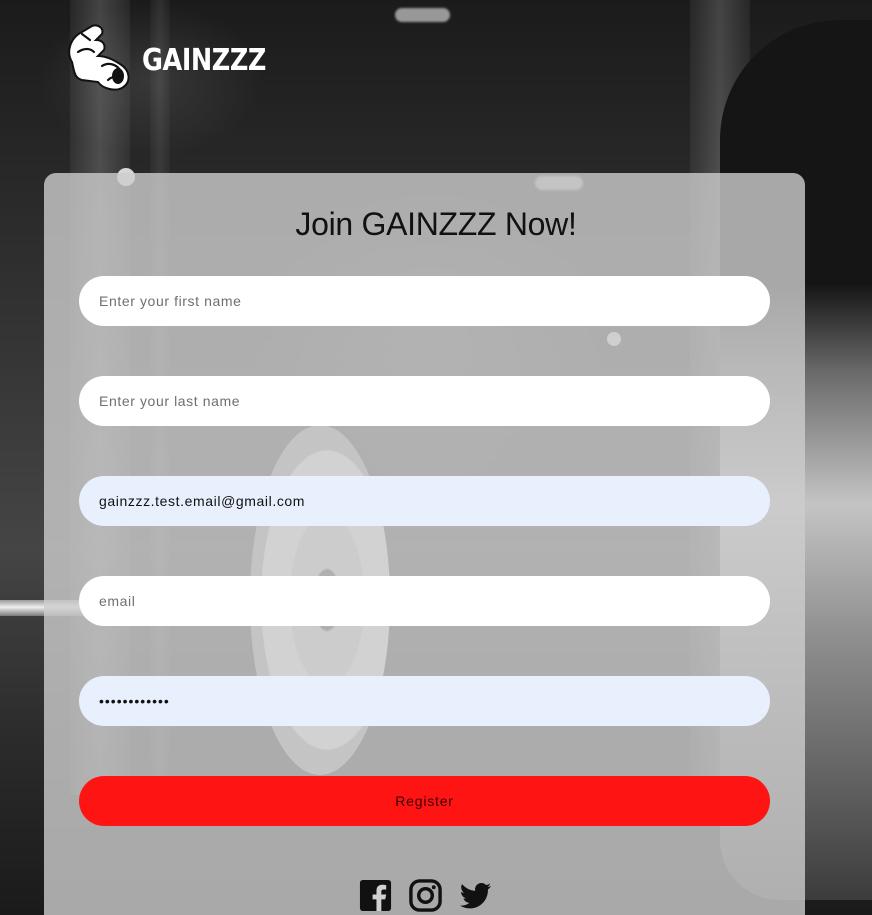 The width and height of the screenshot is (872, 915). What do you see at coordinates (99, 57) in the screenshot?
I see `flexed-arm-icon` at bounding box center [99, 57].